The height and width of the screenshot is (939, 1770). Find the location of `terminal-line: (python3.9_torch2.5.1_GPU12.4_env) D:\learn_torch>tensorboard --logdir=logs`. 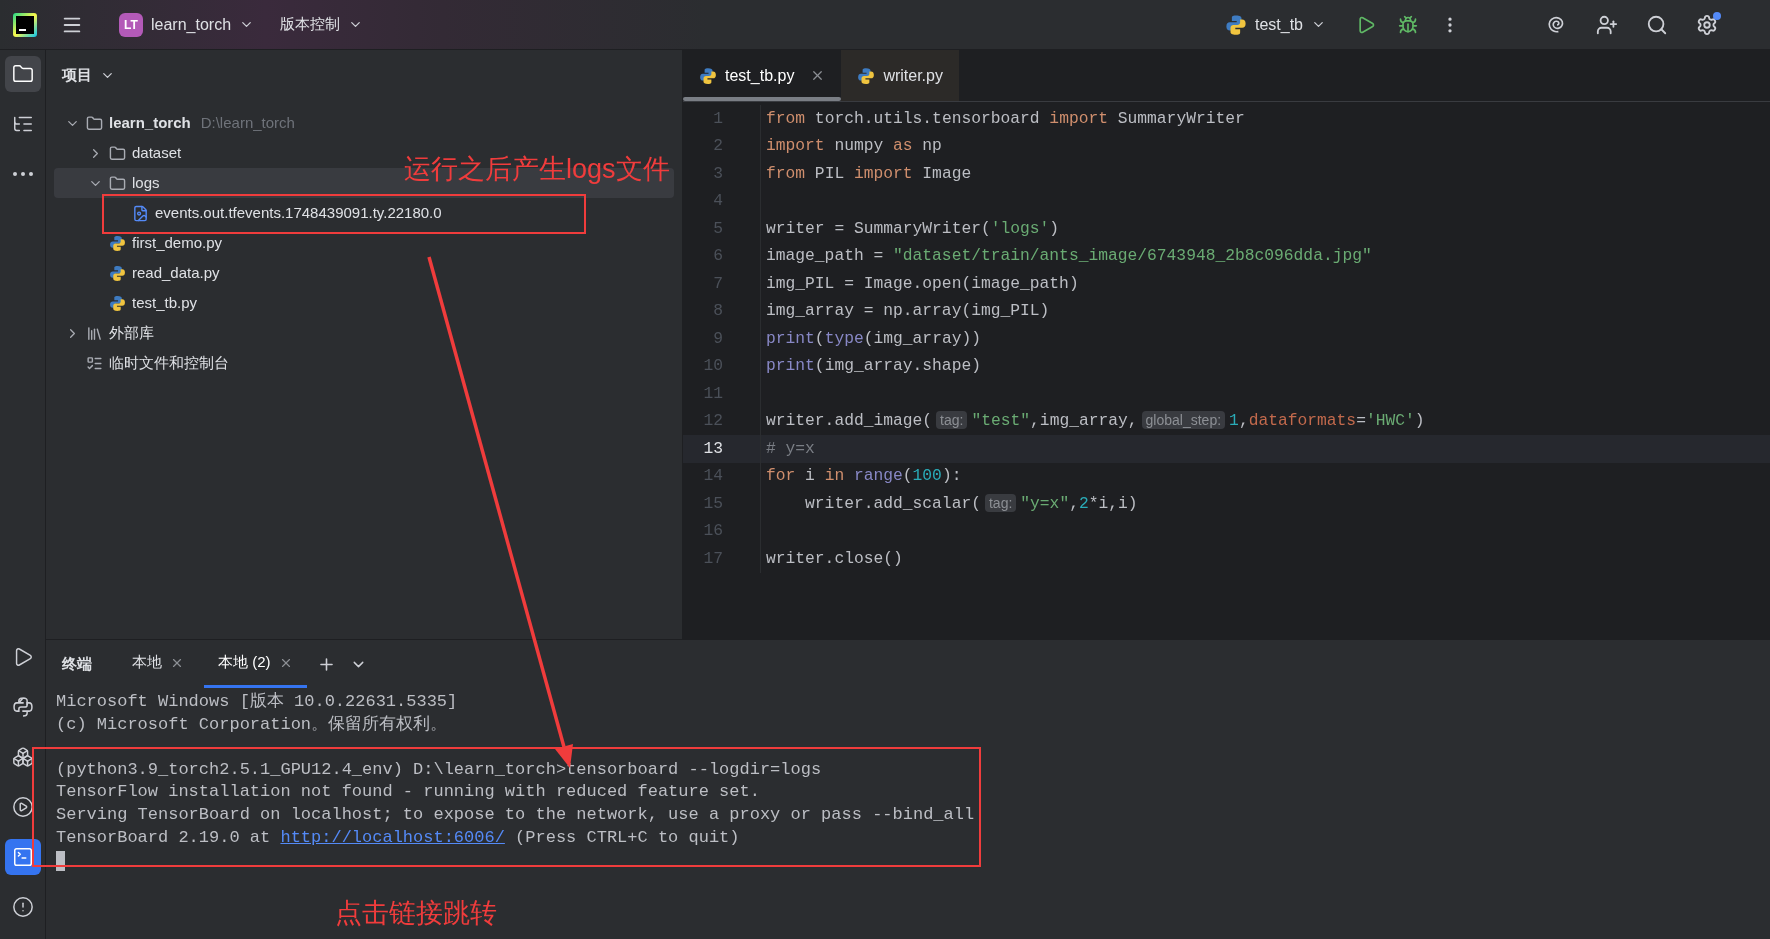

terminal-line: (python3.9_torch2.5.1_GPU12.4_env) D:\learn_torch>tensorboard --logdir=logs is located at coordinates (439, 769).